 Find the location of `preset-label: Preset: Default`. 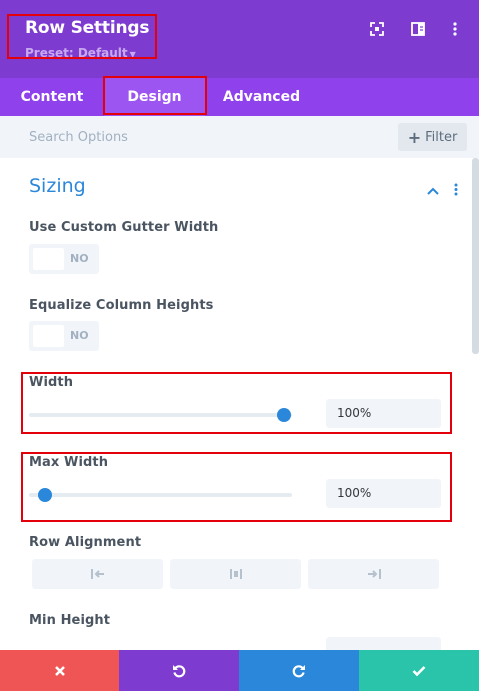

preset-label: Preset: Default is located at coordinates (76, 53).